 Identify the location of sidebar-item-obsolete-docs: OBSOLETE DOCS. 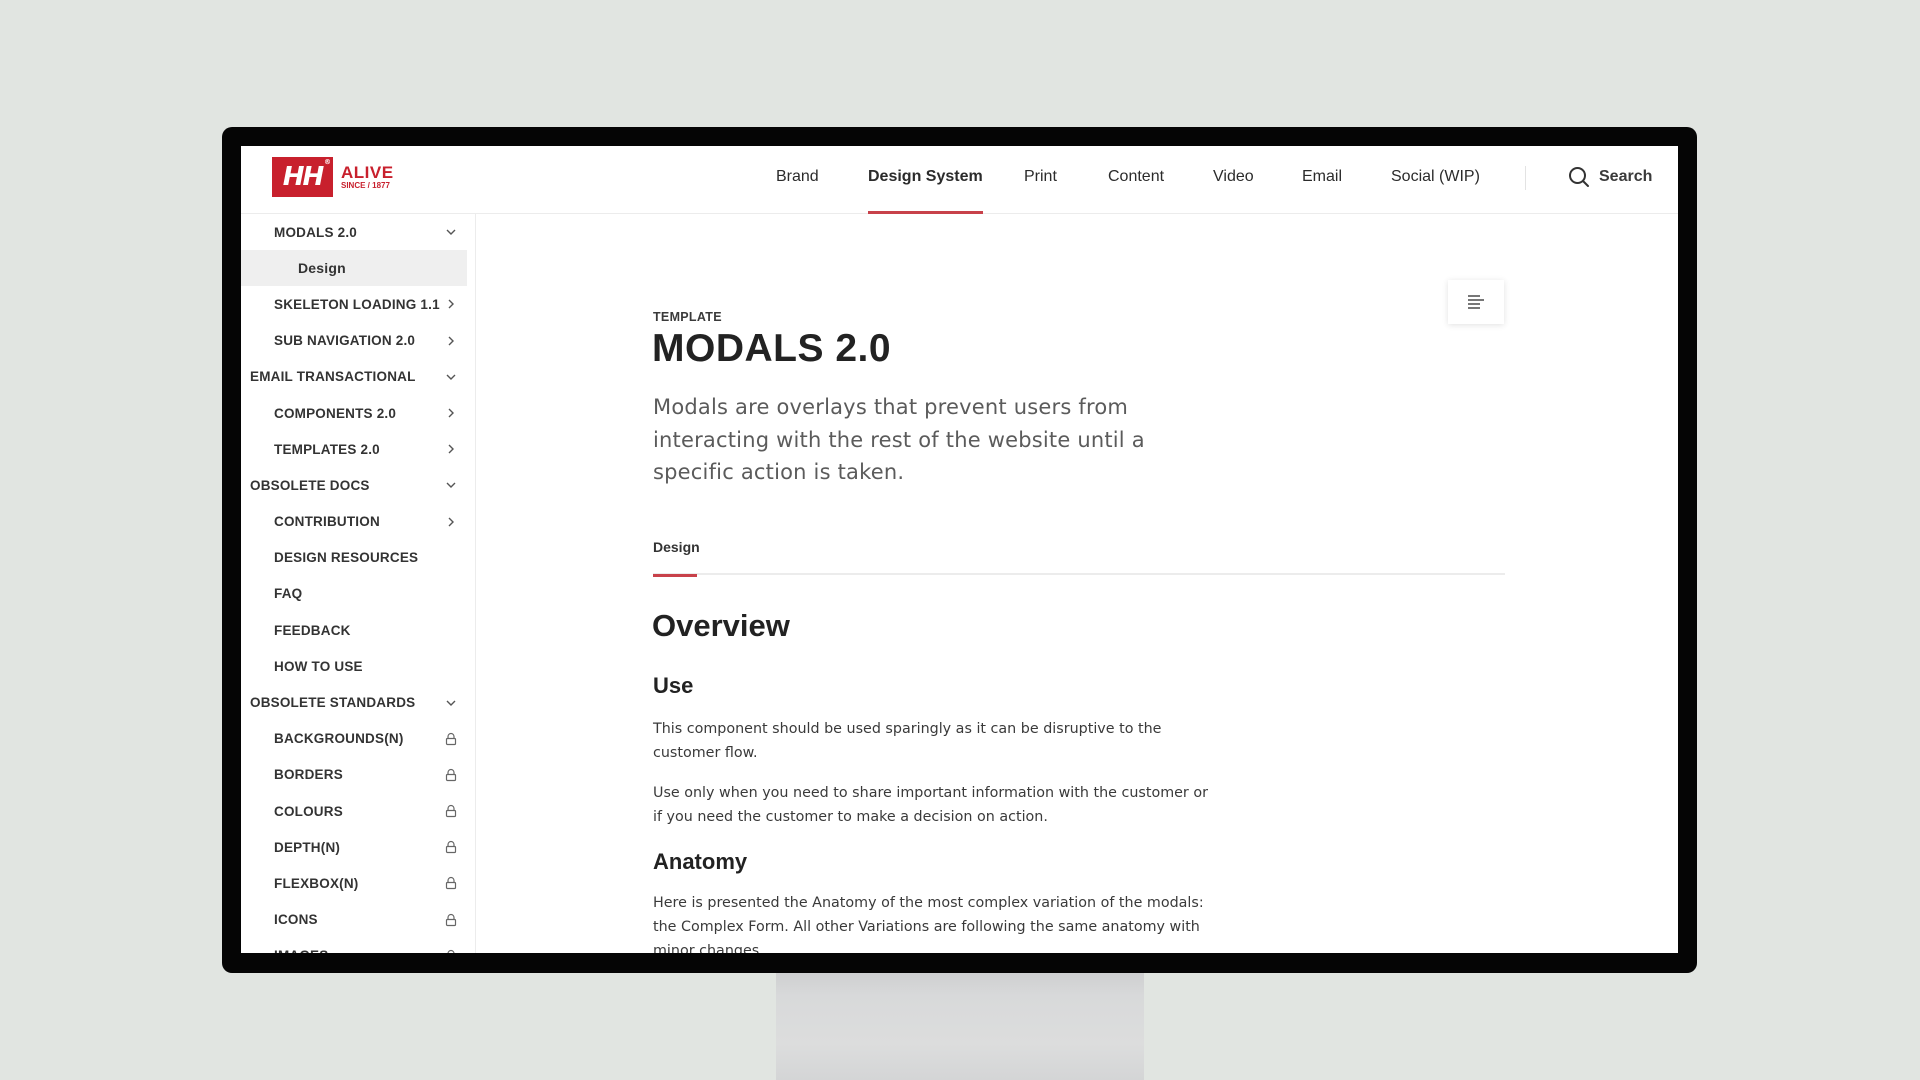
(358, 485).